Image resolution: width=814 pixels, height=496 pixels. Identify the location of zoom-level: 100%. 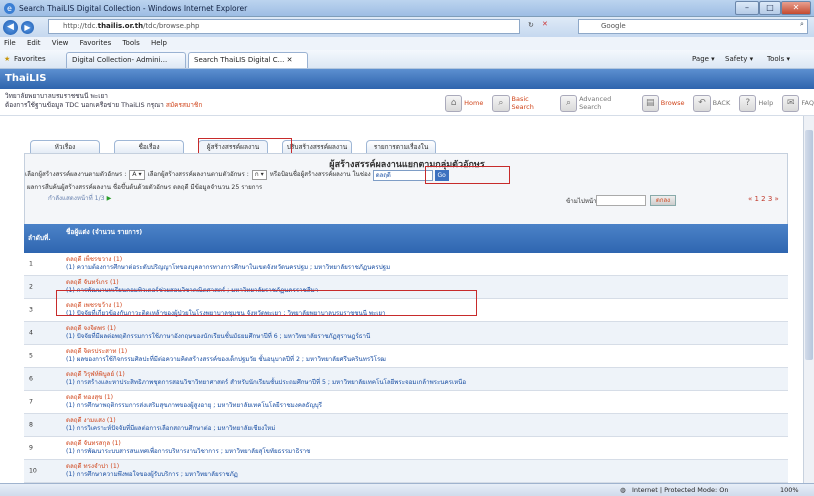
(789, 490).